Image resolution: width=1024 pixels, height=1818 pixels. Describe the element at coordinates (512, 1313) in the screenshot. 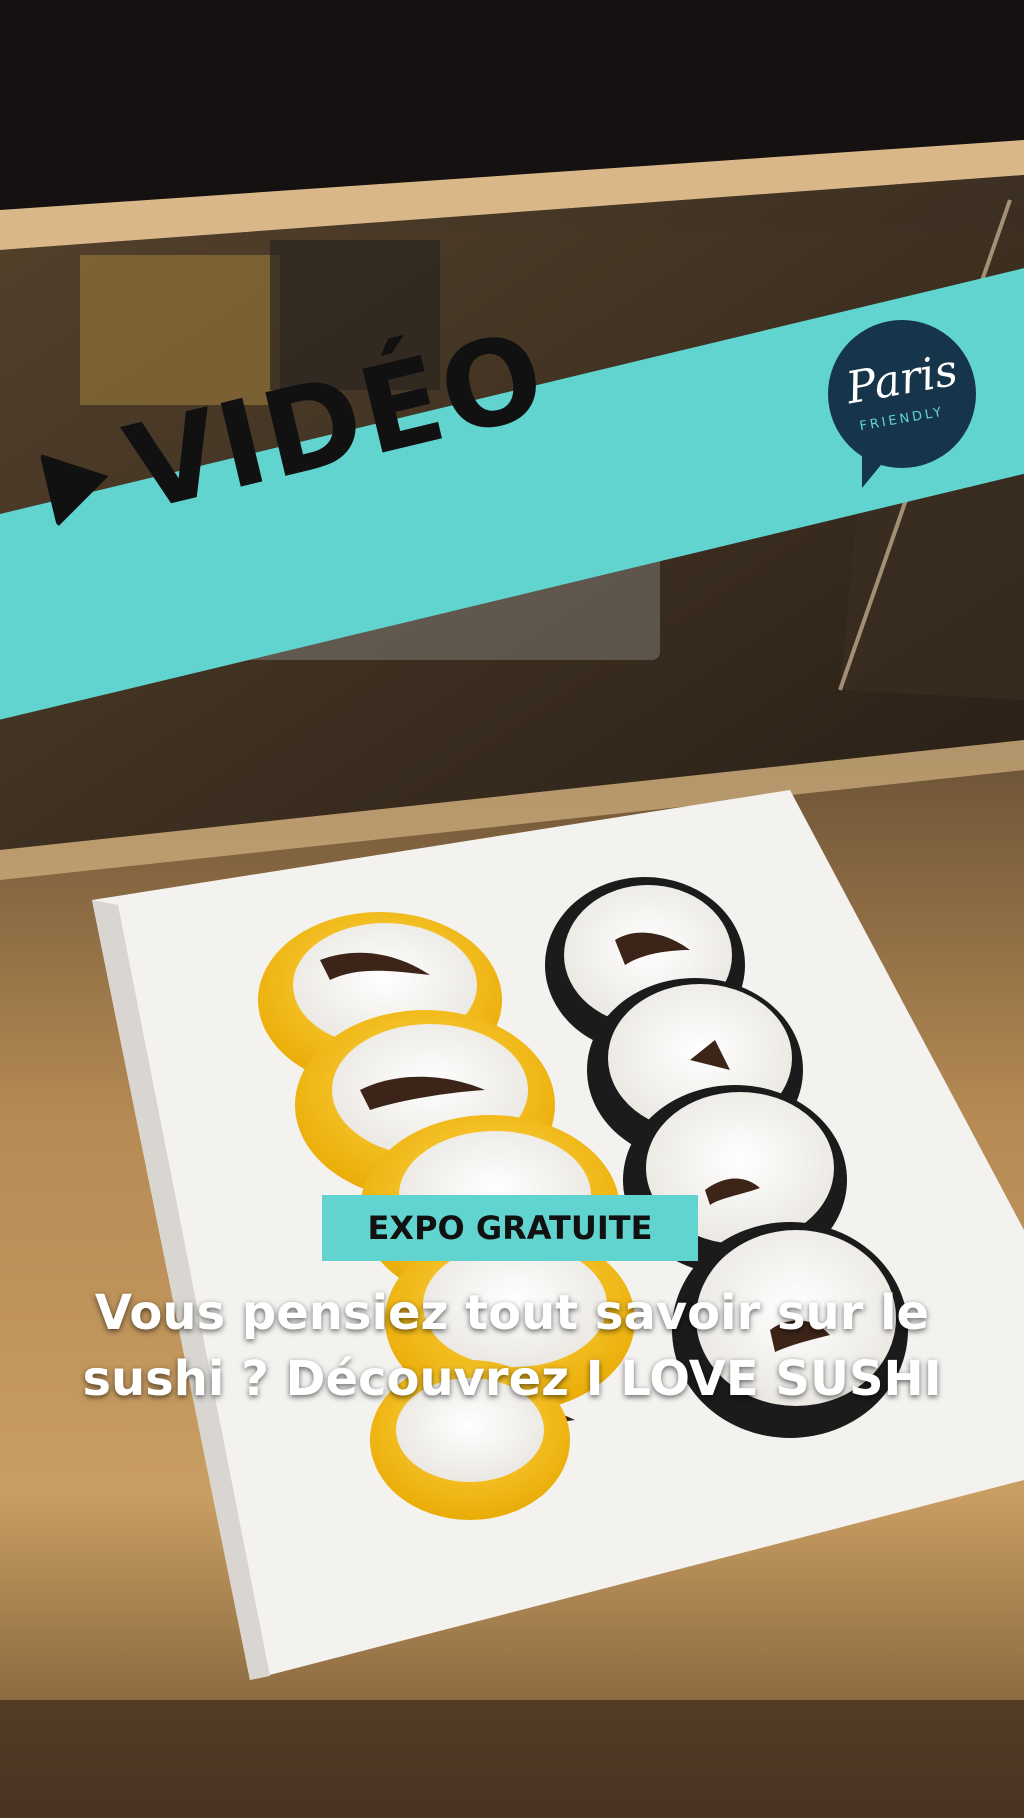

I see `headline-line-1: Vous pensiez tout savoir sur le` at that location.